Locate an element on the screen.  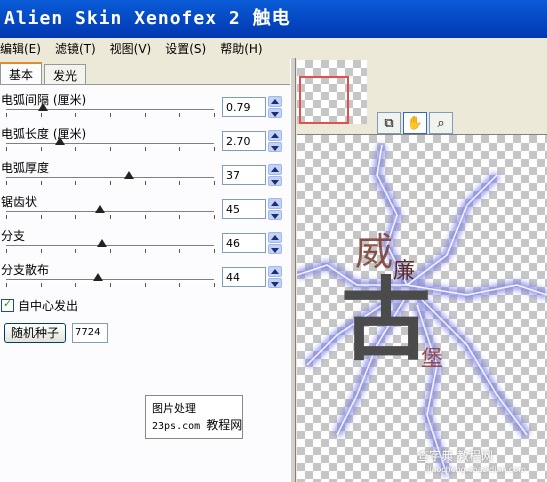
param-label: 分支 is located at coordinates (13, 236).